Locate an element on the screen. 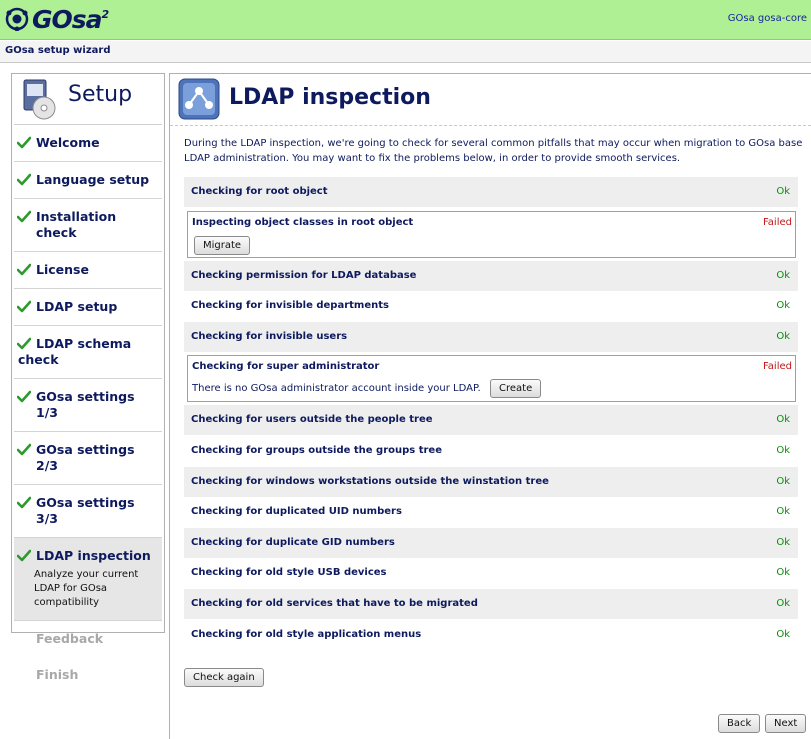 Image resolution: width=811 pixels, height=739 pixels. sidebar-step-gosa-settings-2-3: GOsa settings 2/3 is located at coordinates (88, 458).